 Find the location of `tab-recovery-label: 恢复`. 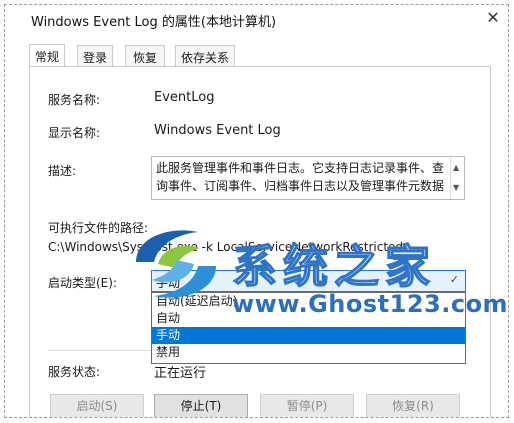

tab-recovery-label: 恢复 is located at coordinates (144, 58).